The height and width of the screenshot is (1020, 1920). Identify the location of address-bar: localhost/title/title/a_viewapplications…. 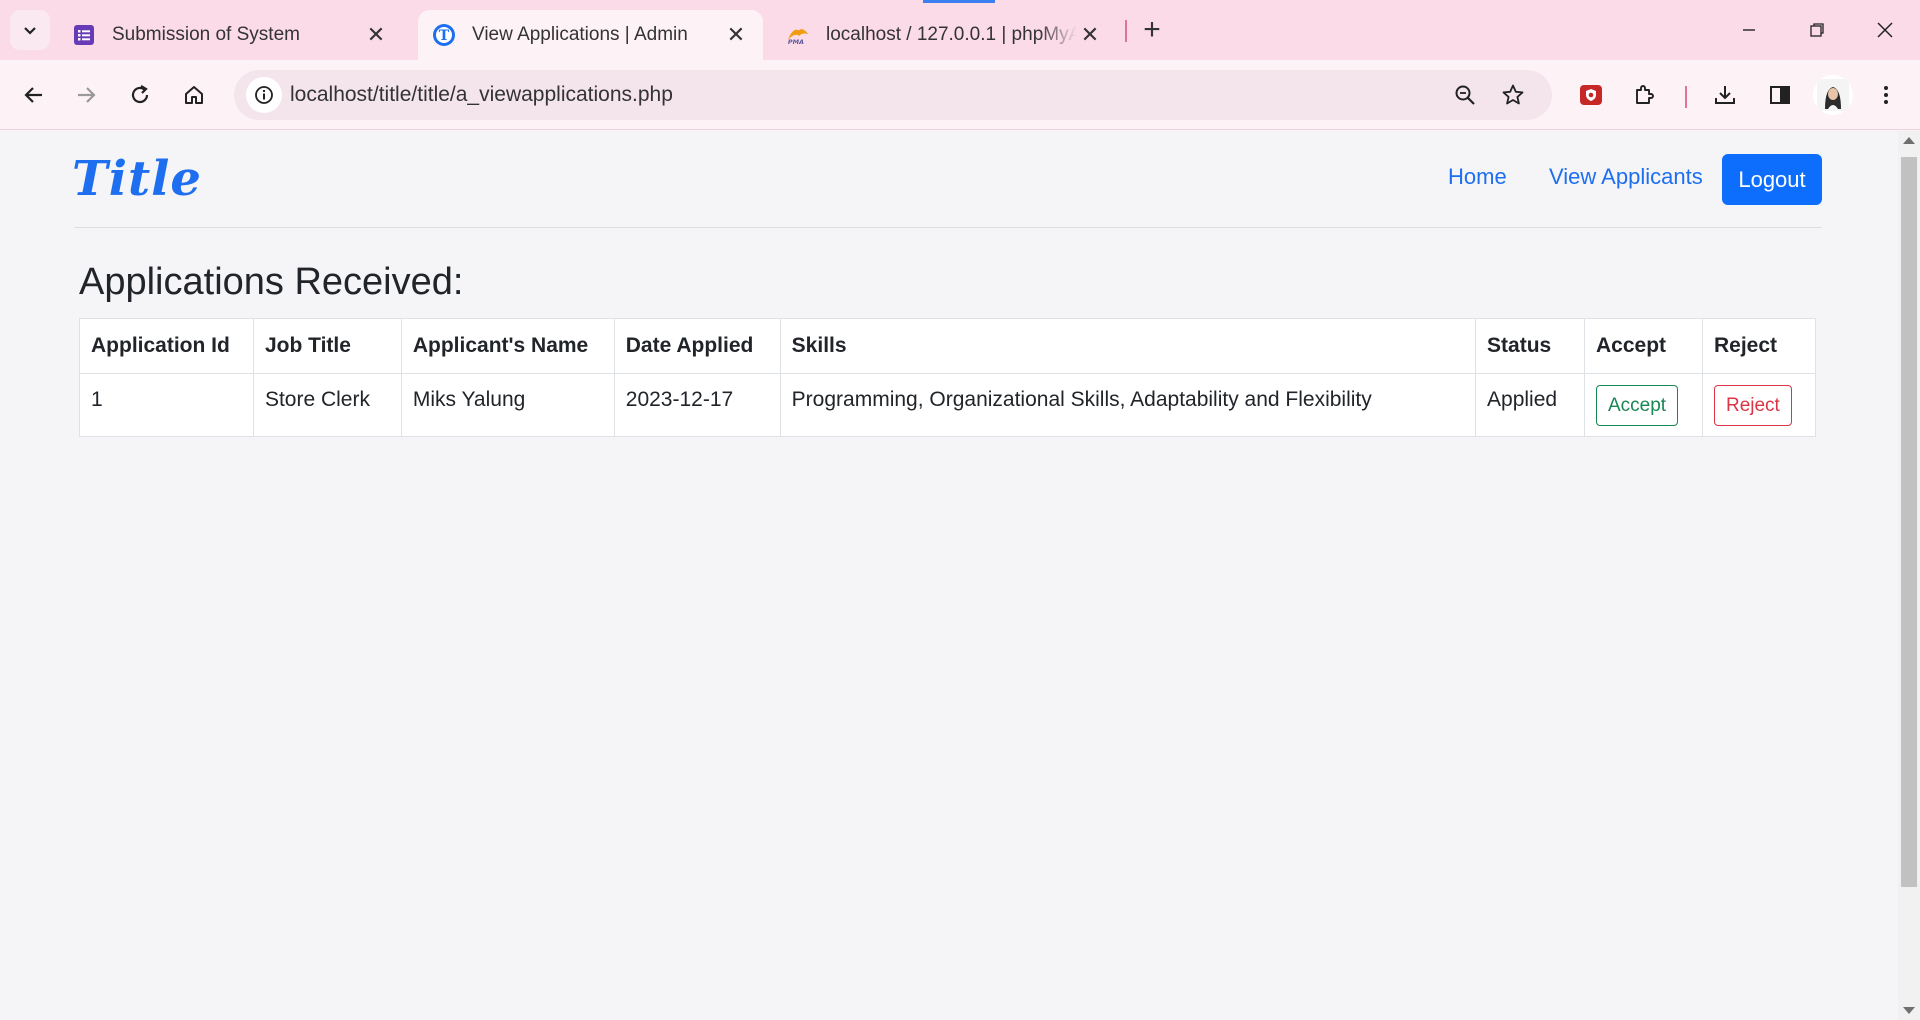
(893, 95).